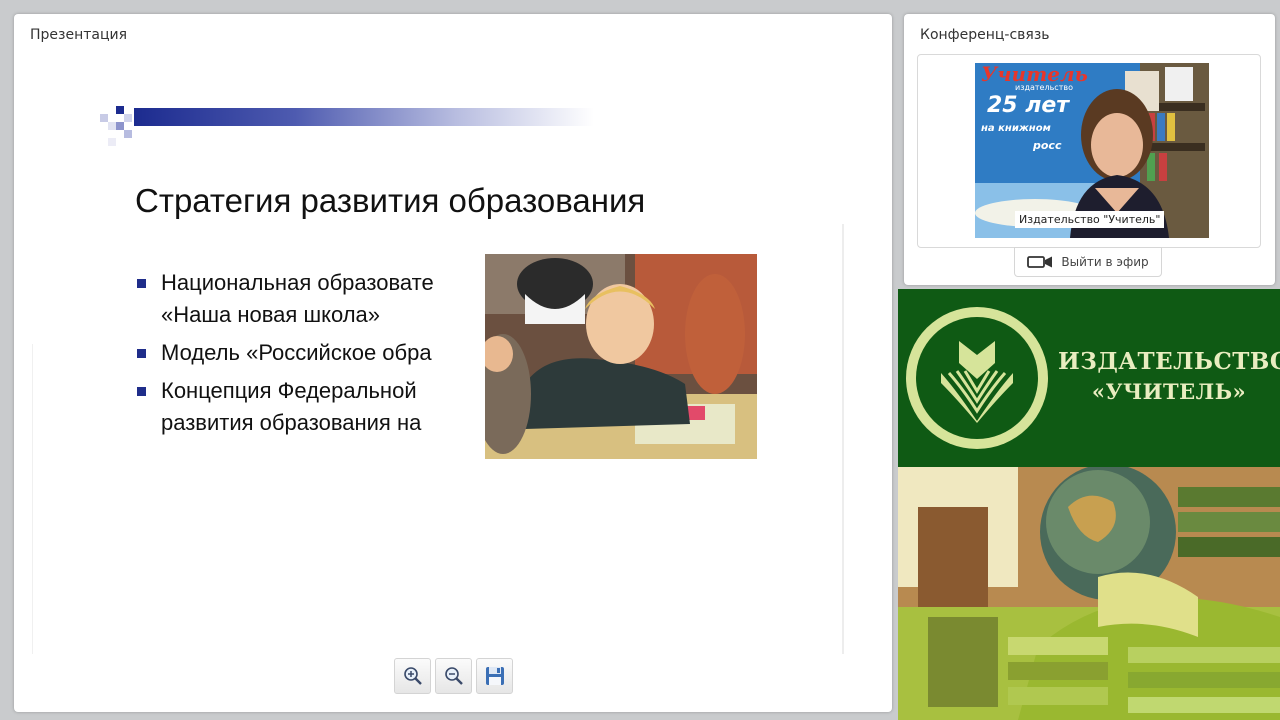 The height and width of the screenshot is (720, 1280). What do you see at coordinates (289, 390) in the screenshot?
I see `bullet-text: Концепция Федеральной` at bounding box center [289, 390].